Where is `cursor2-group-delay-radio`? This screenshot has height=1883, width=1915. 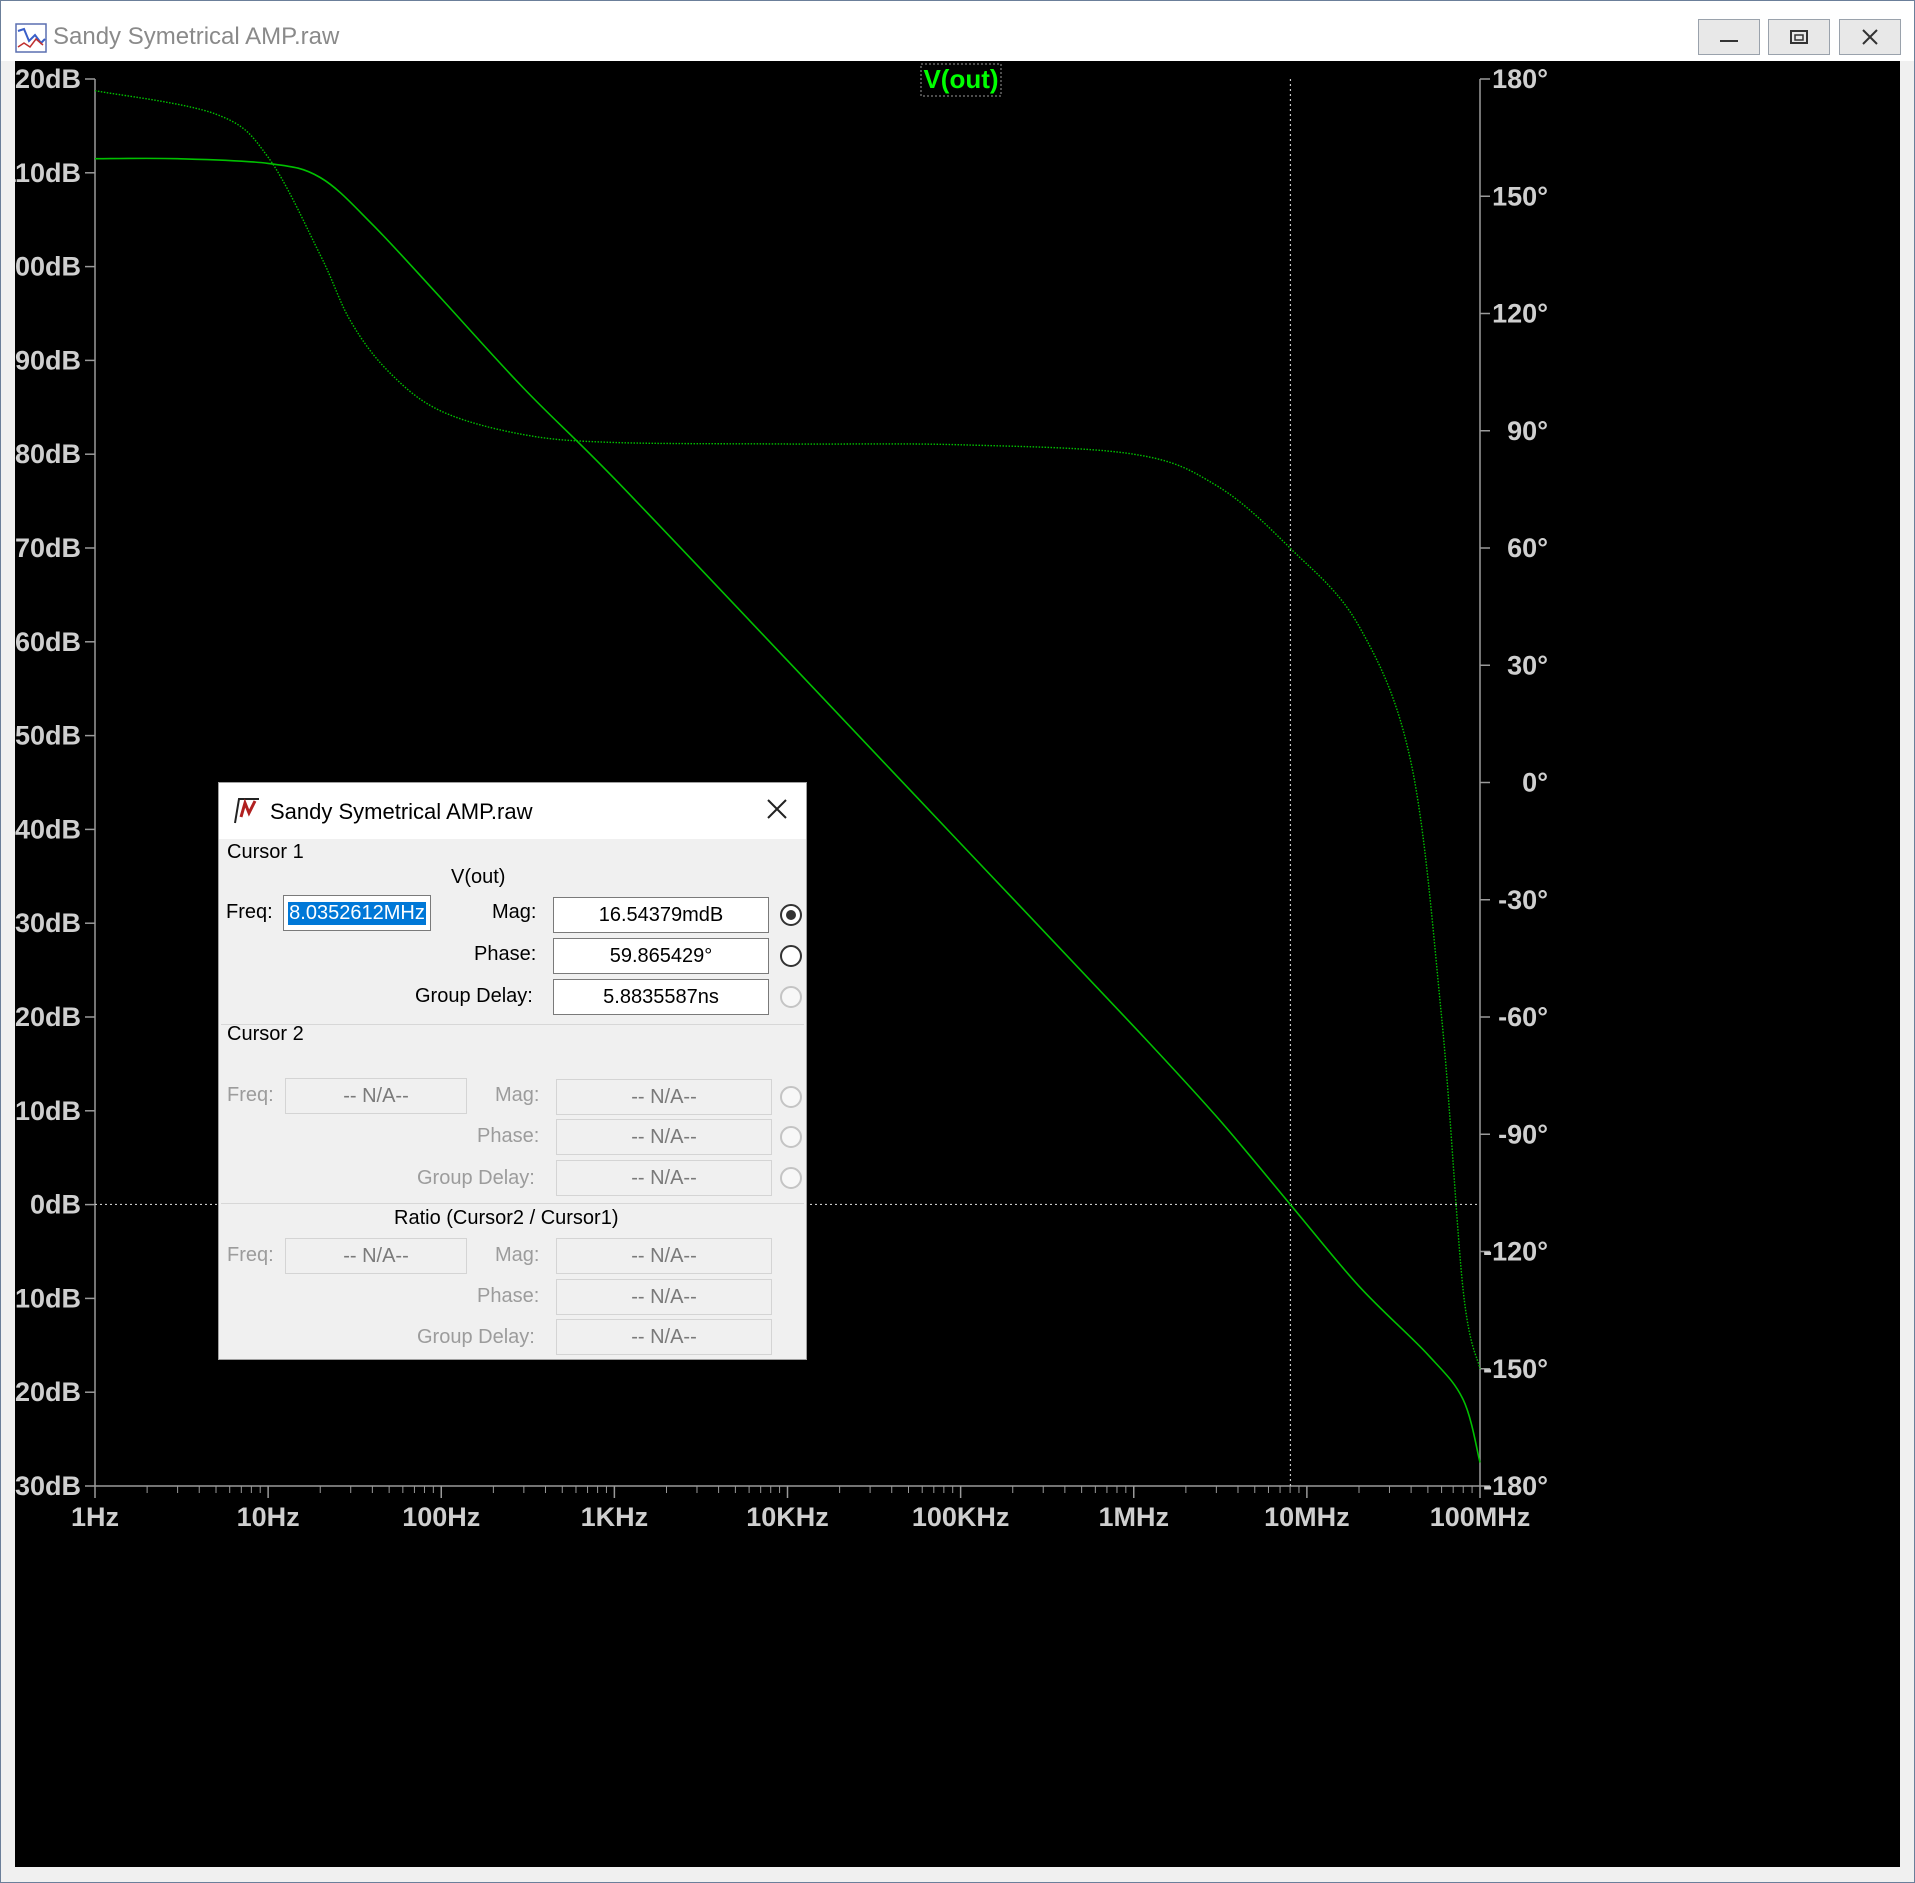
cursor2-group-delay-radio is located at coordinates (791, 1178).